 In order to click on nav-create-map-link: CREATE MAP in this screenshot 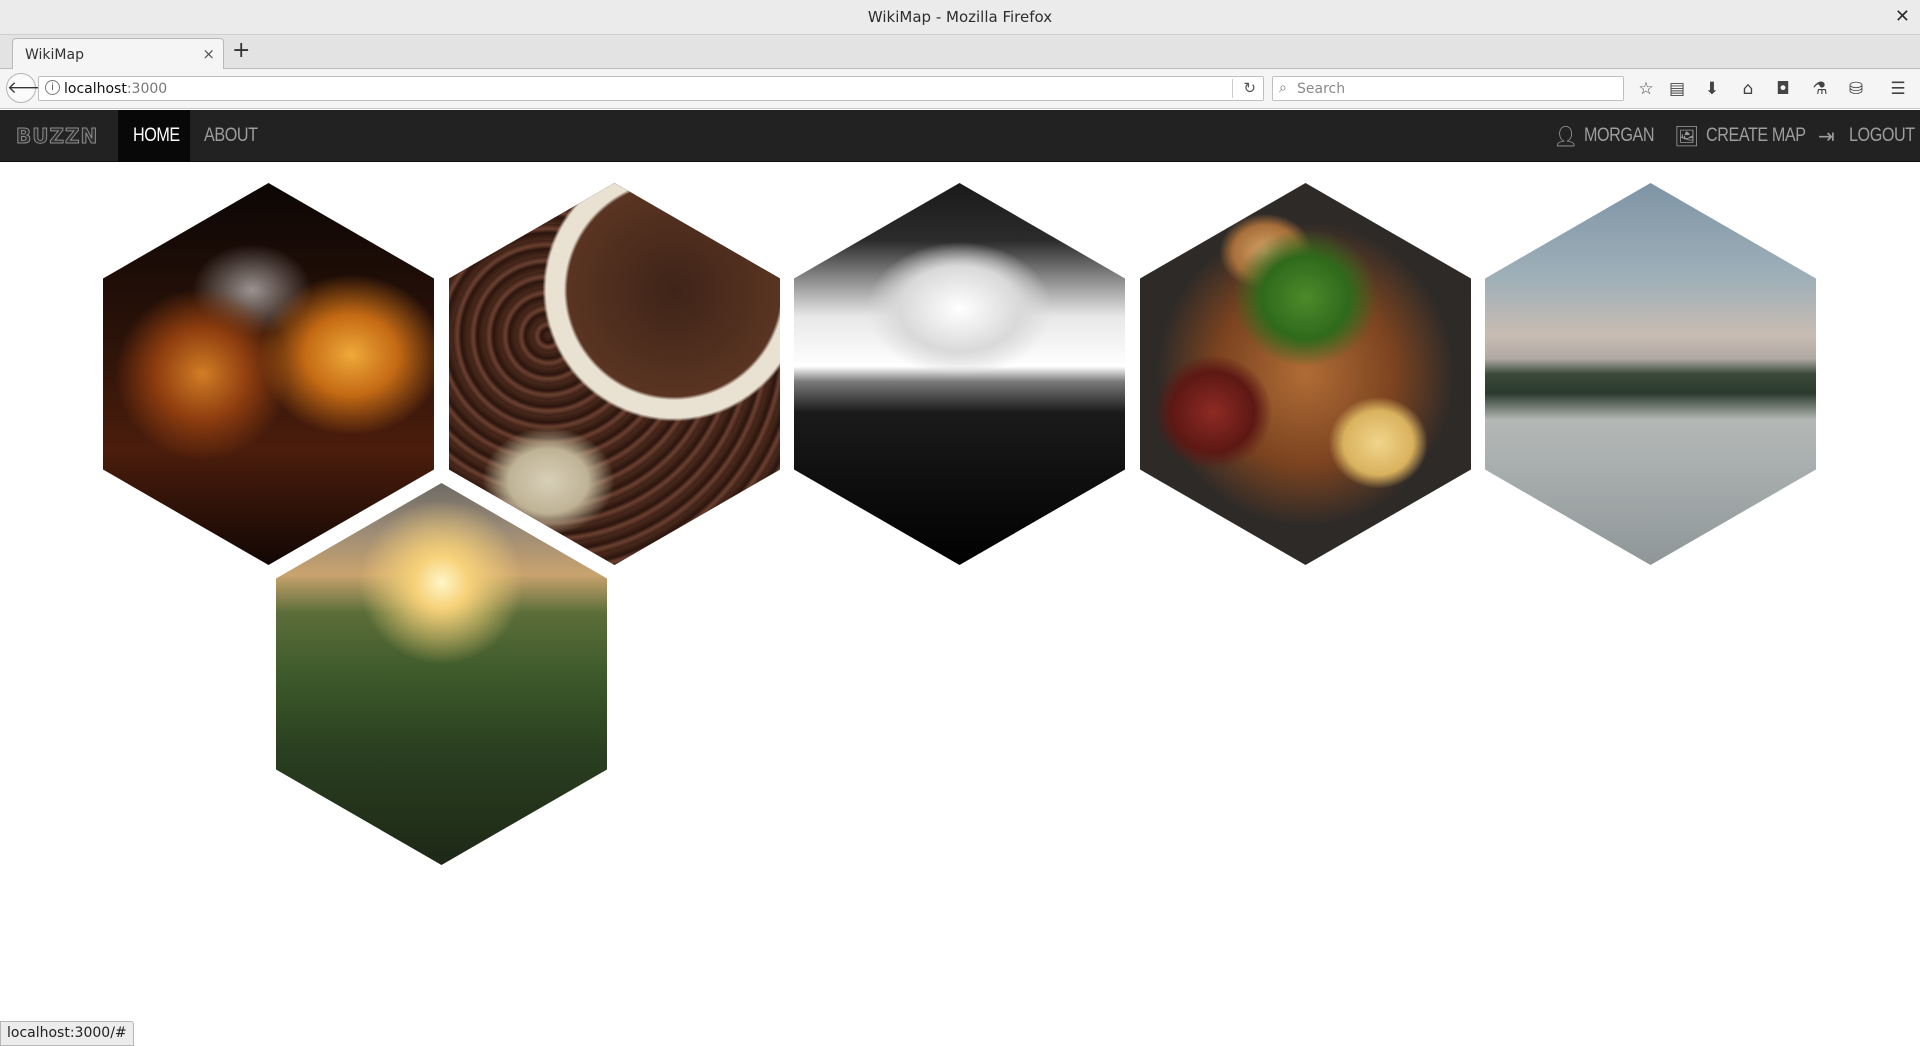, I will do `click(1756, 136)`.